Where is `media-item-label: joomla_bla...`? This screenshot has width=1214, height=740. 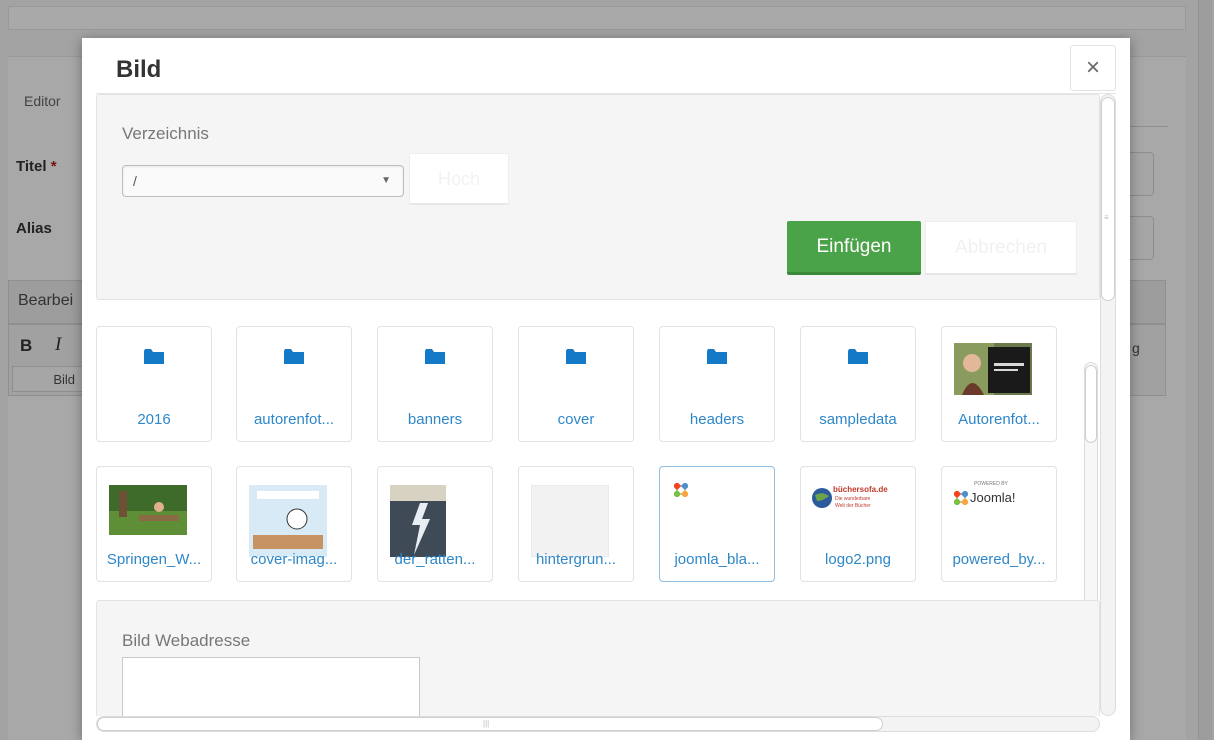
media-item-label: joomla_bla... is located at coordinates (717, 559).